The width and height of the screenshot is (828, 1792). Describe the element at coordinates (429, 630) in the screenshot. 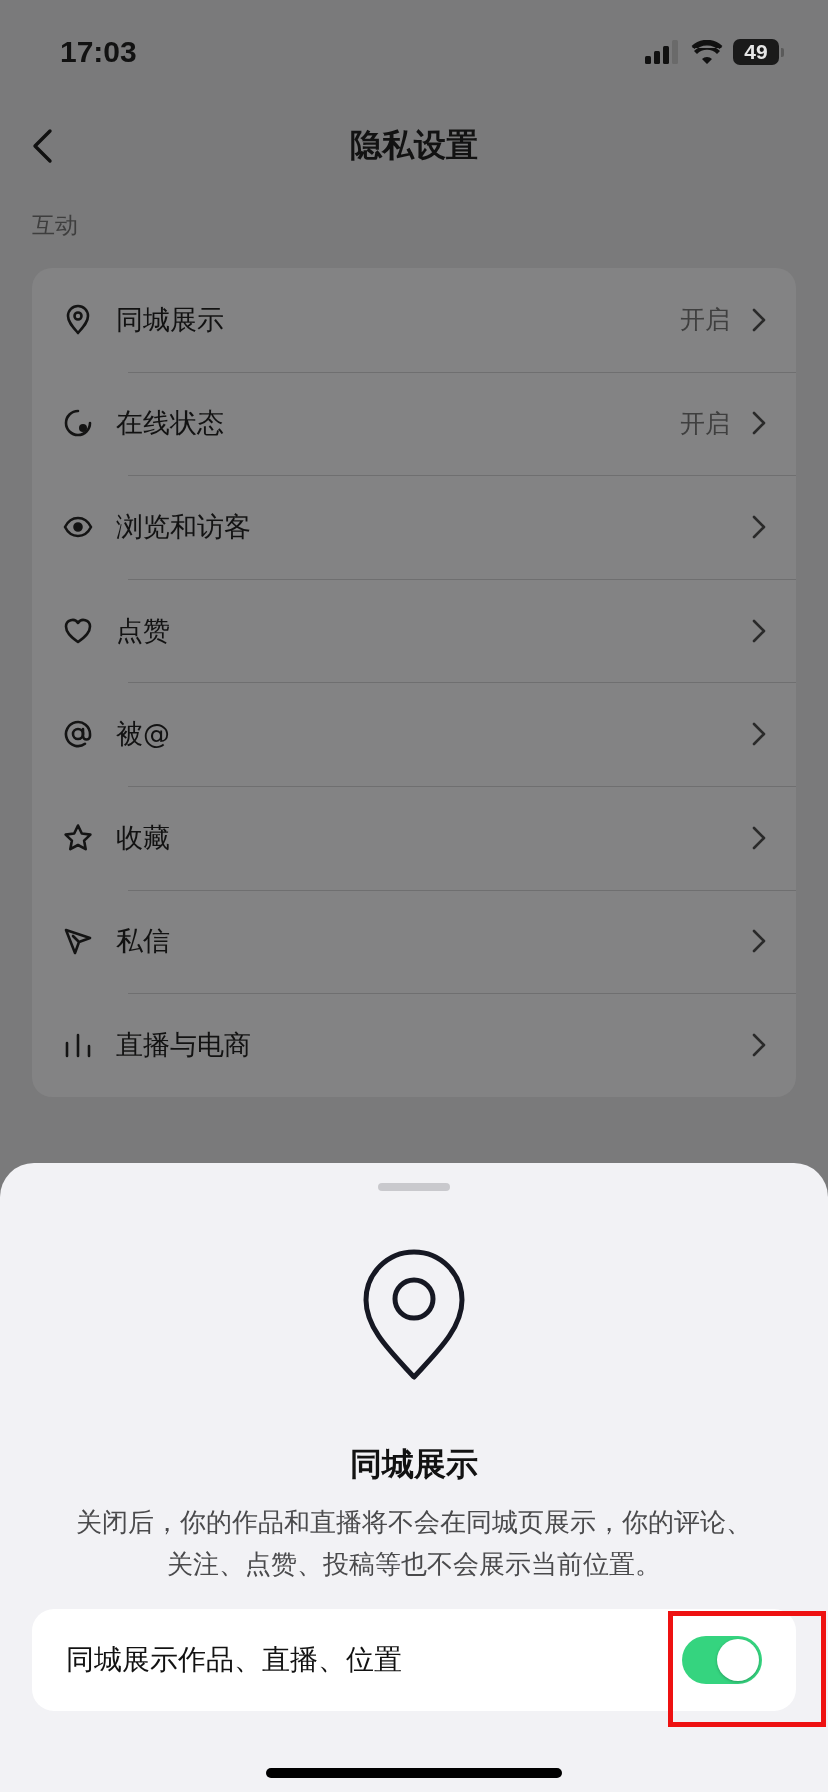

I see `settings-row: 点赞` at that location.